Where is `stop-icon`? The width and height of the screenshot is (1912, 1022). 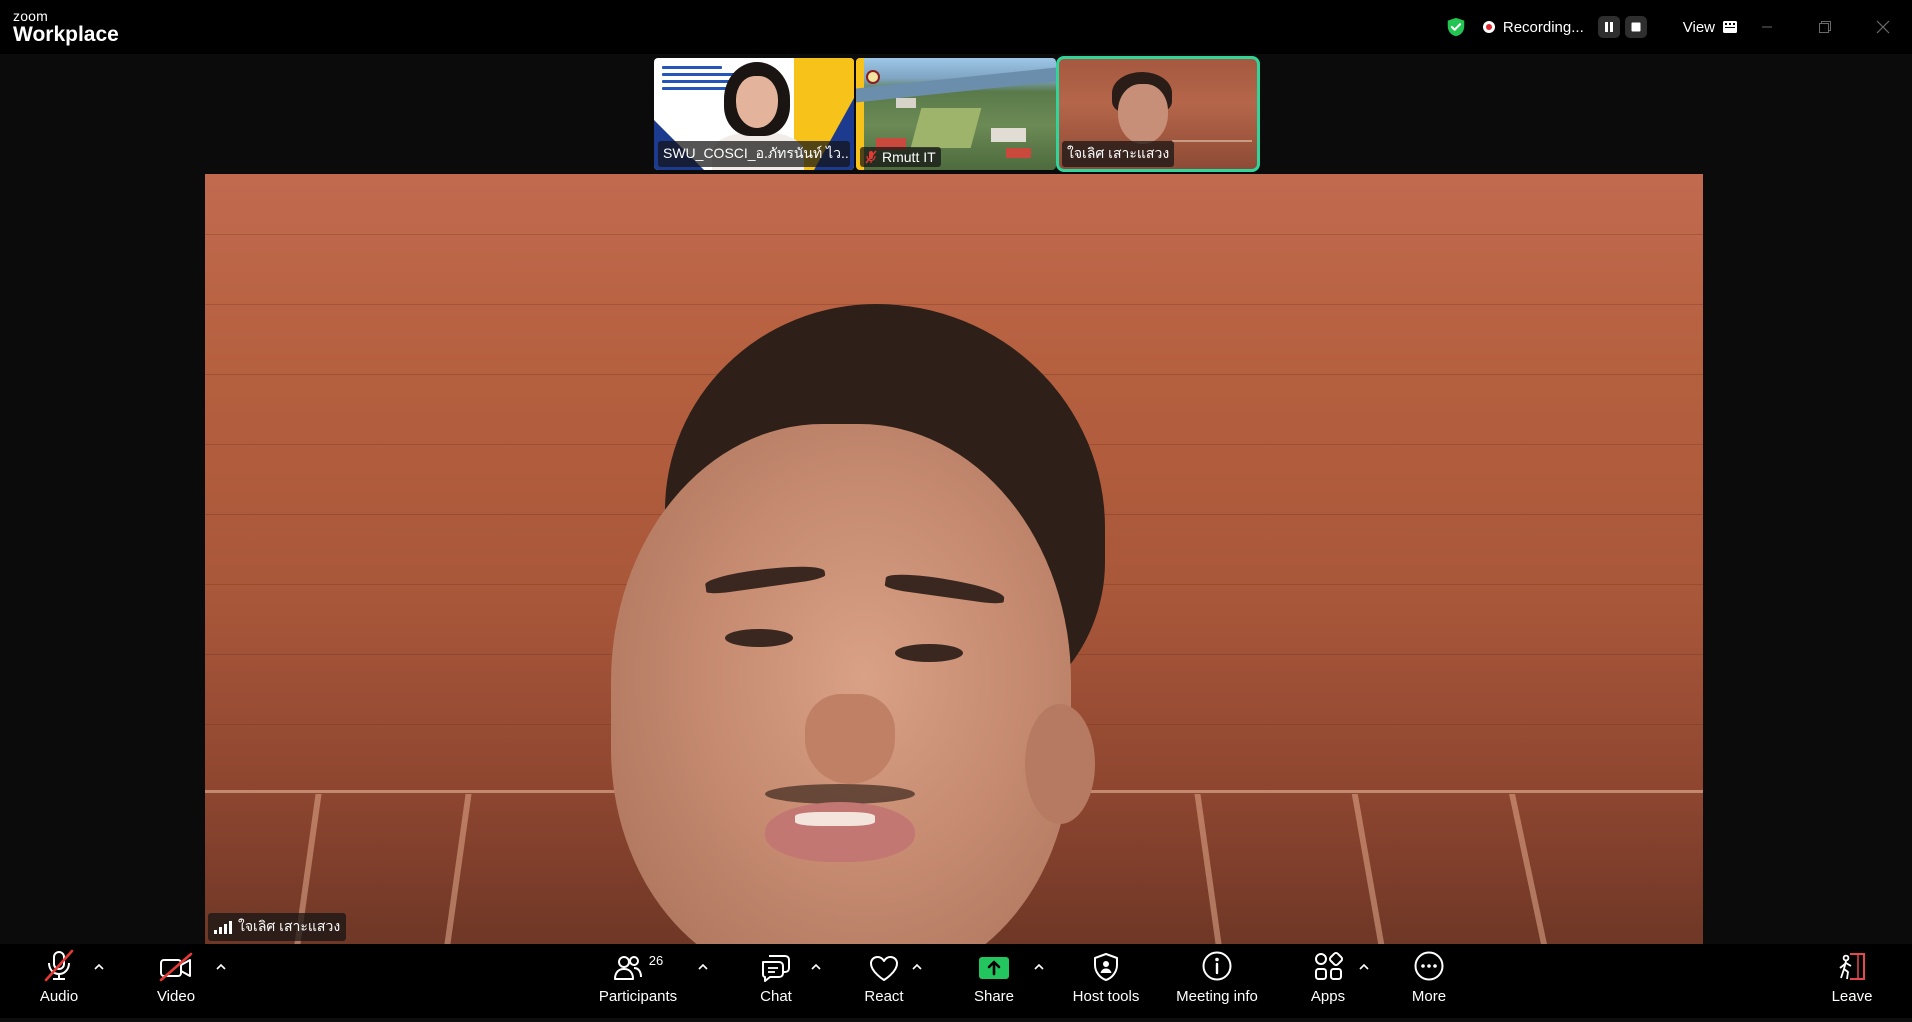
stop-icon is located at coordinates (1636, 27).